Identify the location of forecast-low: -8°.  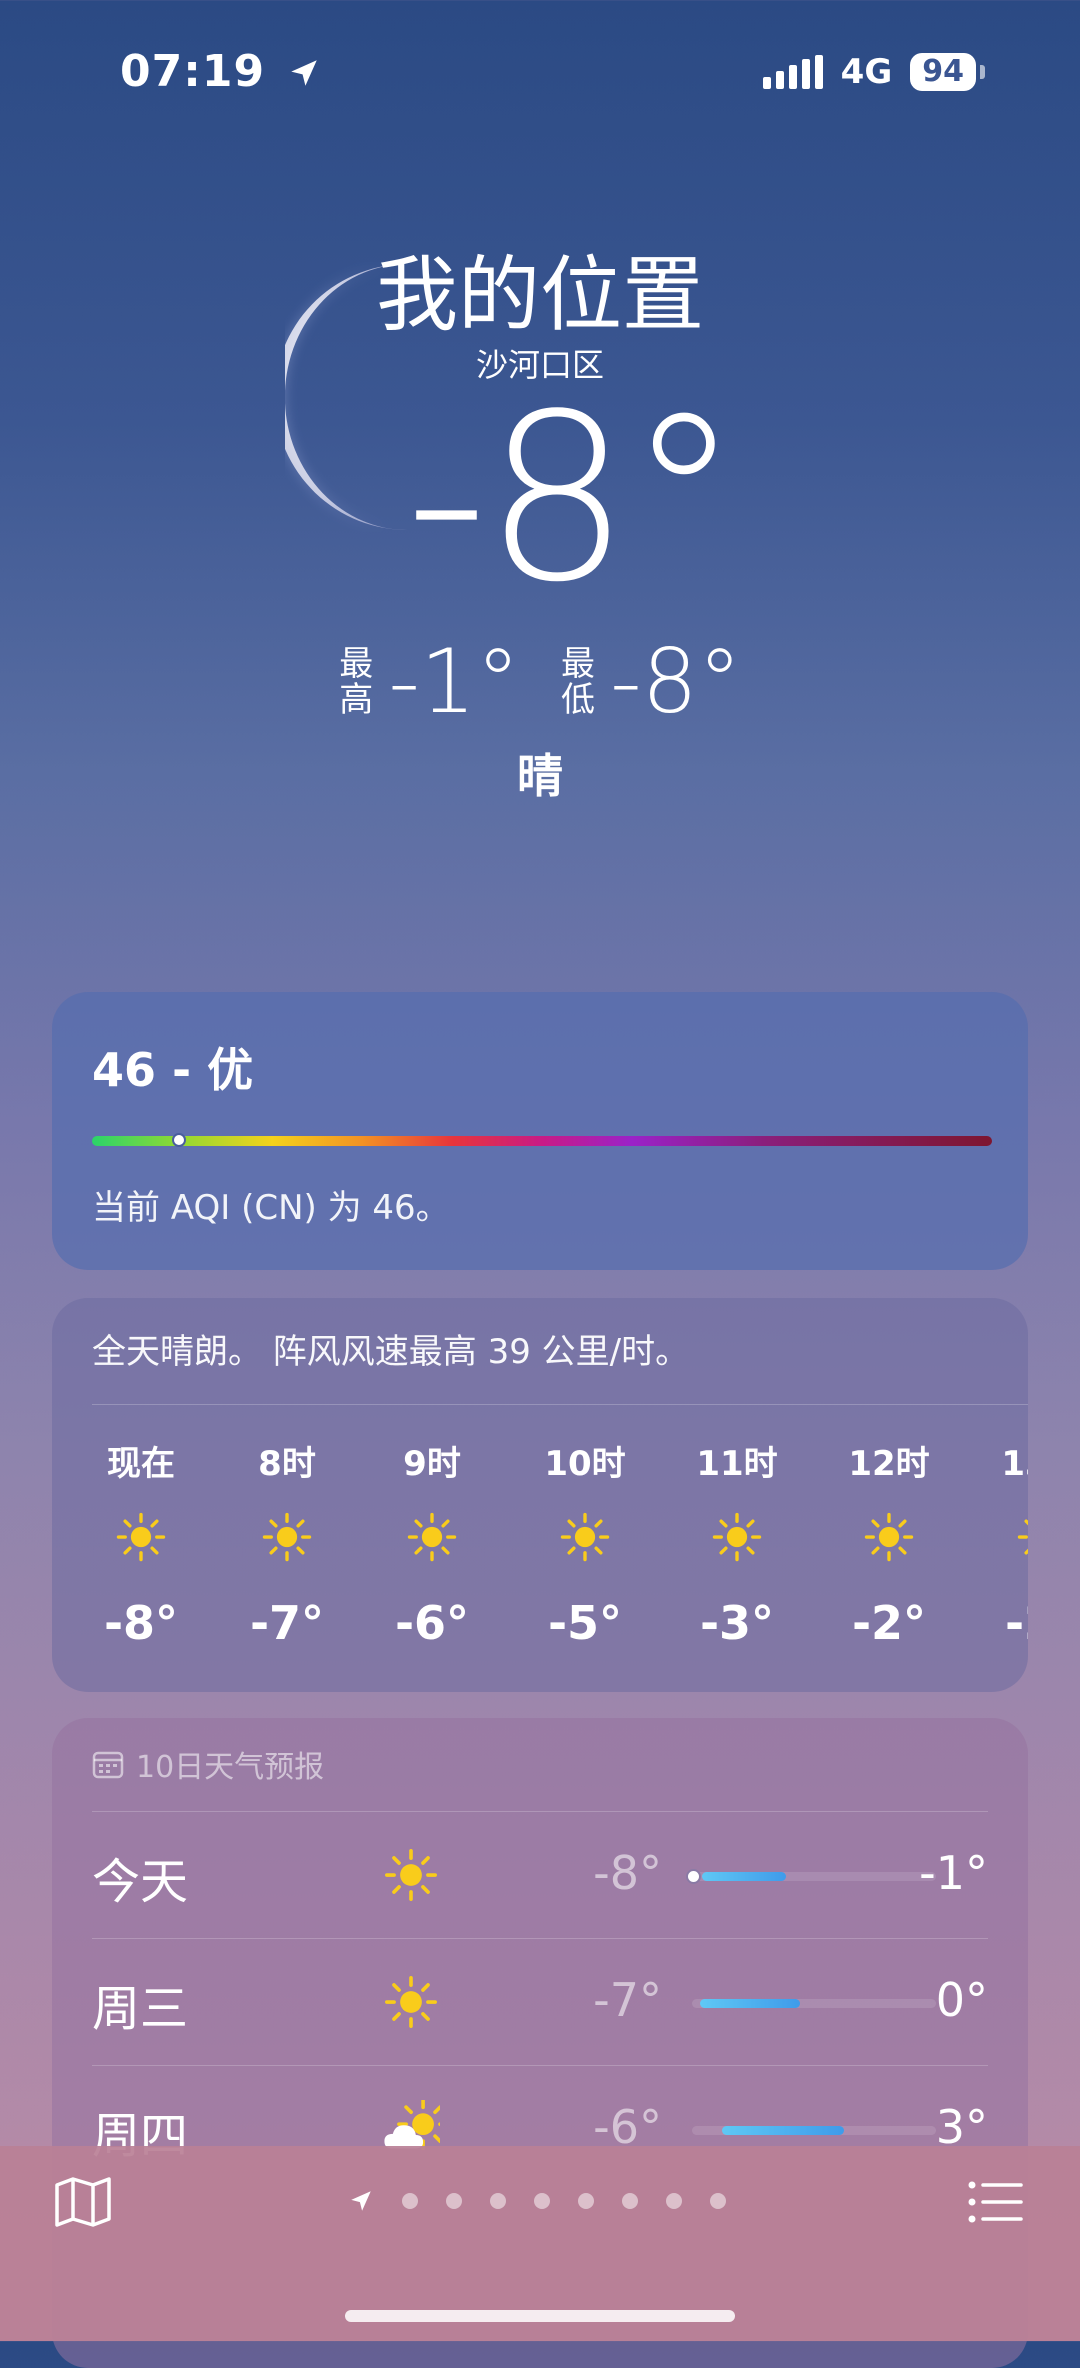
(627, 1873).